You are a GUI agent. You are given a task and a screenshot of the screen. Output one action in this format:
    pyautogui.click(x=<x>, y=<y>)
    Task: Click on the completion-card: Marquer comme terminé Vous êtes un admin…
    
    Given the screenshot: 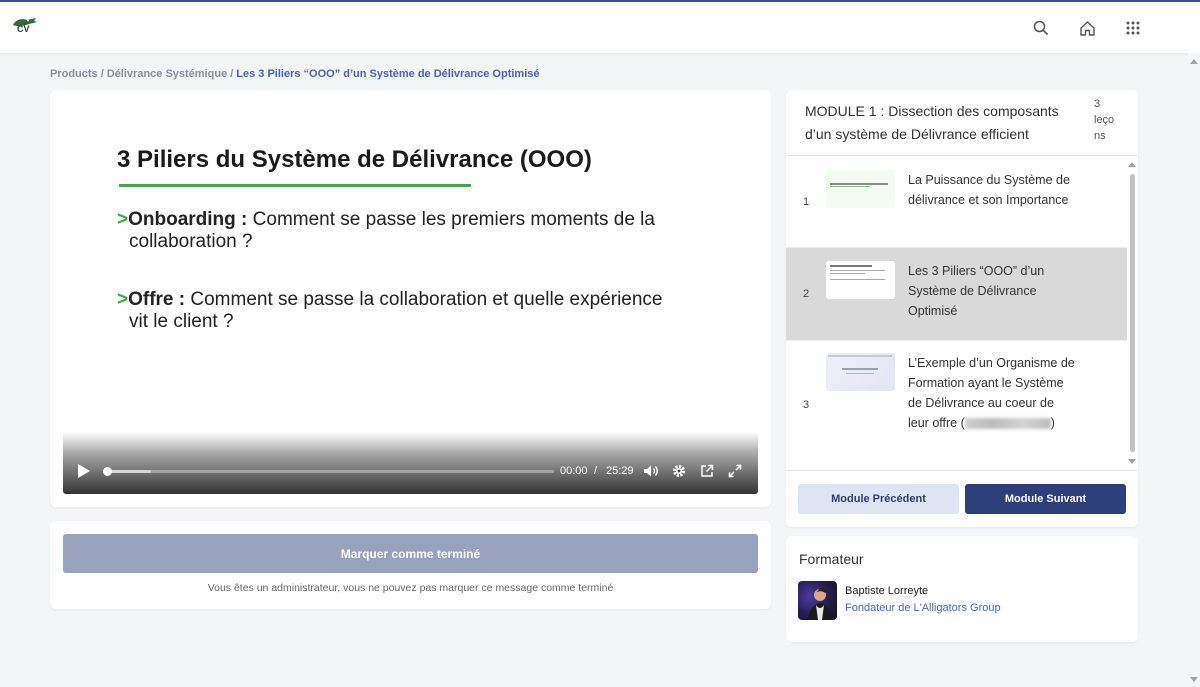 What is the action you would take?
    pyautogui.click(x=410, y=565)
    